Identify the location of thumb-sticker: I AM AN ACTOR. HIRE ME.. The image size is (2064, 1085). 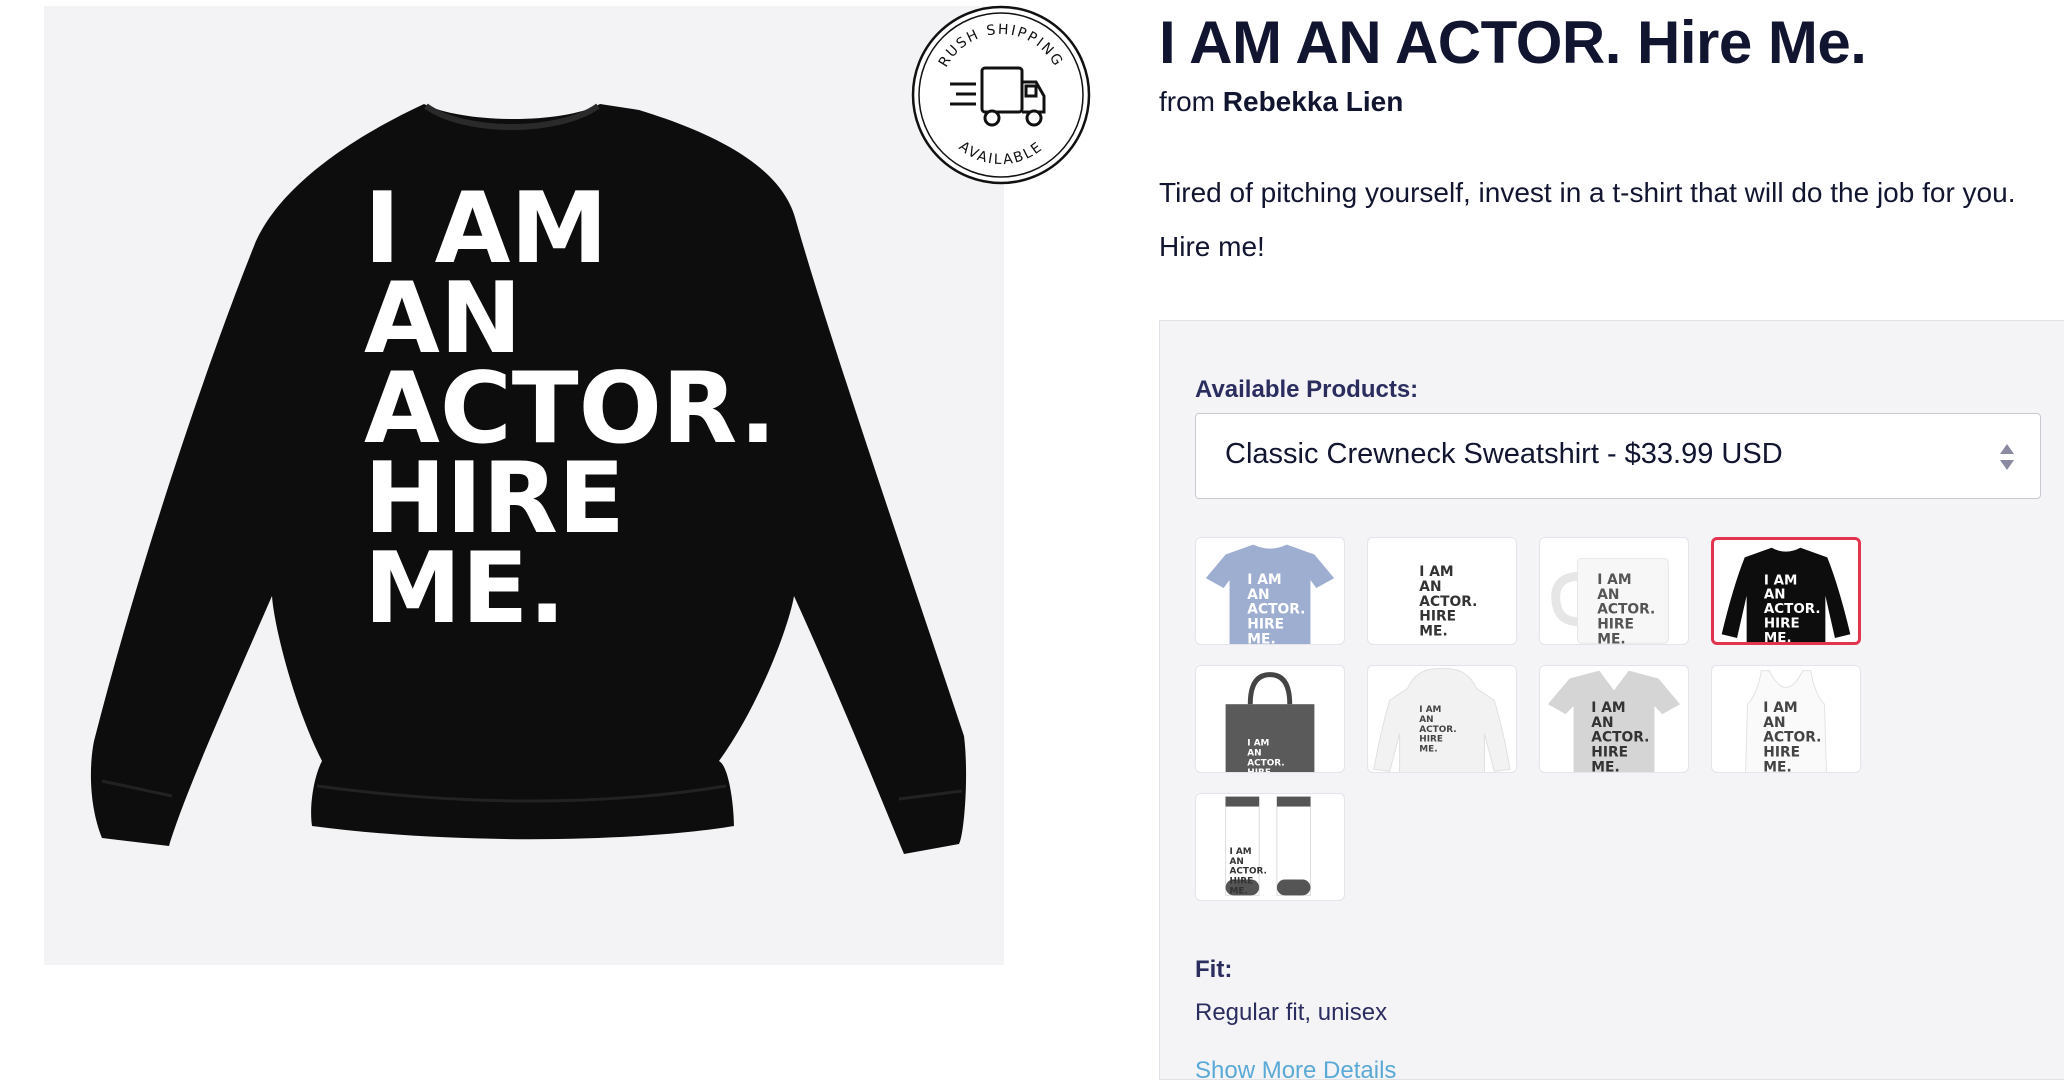
(1442, 591).